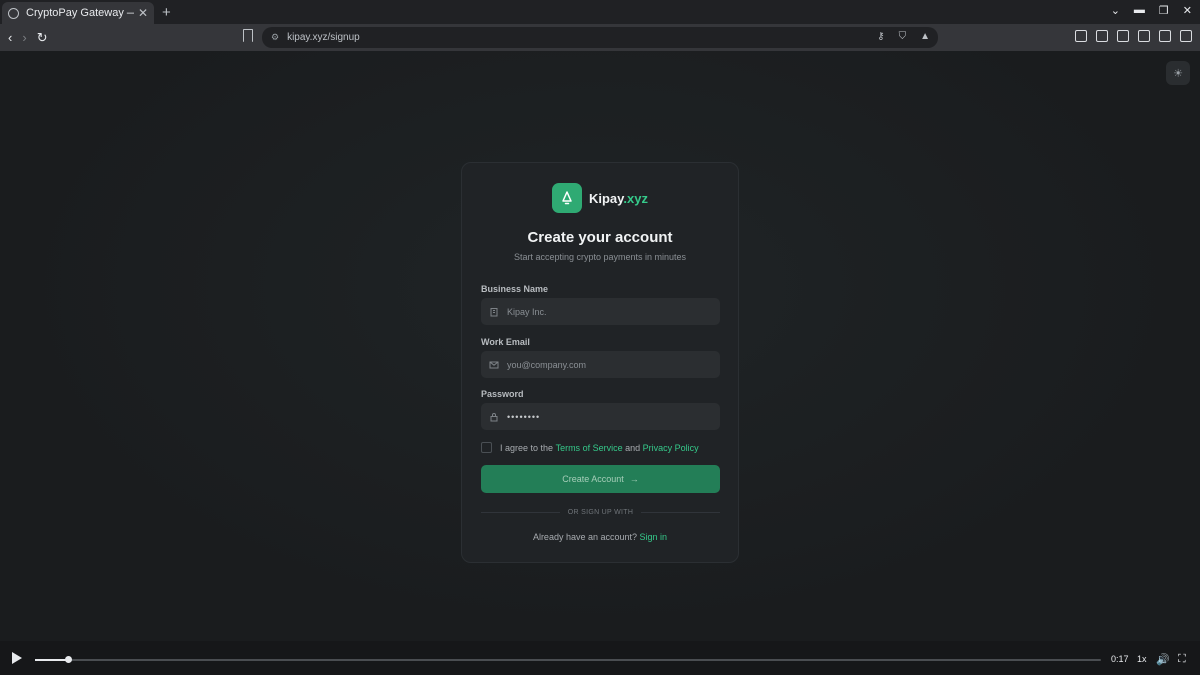 This screenshot has width=1200, height=675. I want to click on logo: Kipay.xyz, so click(600, 198).